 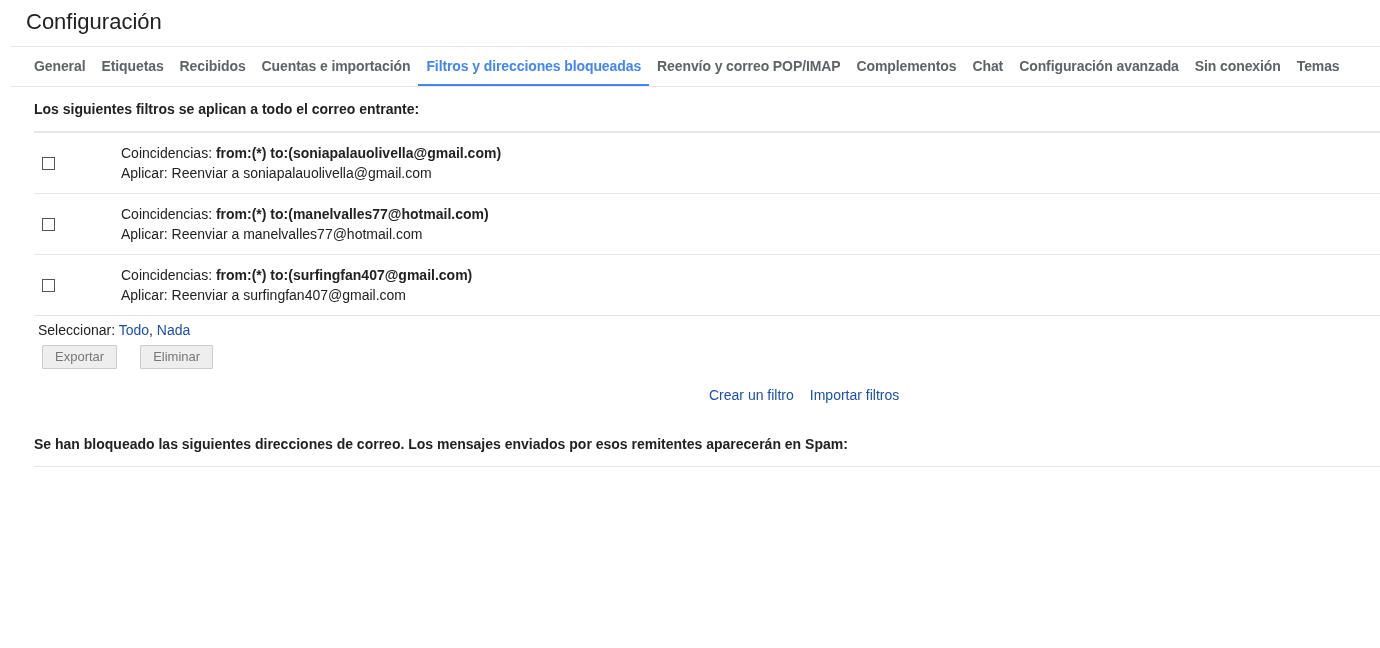 I want to click on filter-criteria: Coincidencias: from:(*) to:(manelvalles77@hotmail.com), so click(x=305, y=214).